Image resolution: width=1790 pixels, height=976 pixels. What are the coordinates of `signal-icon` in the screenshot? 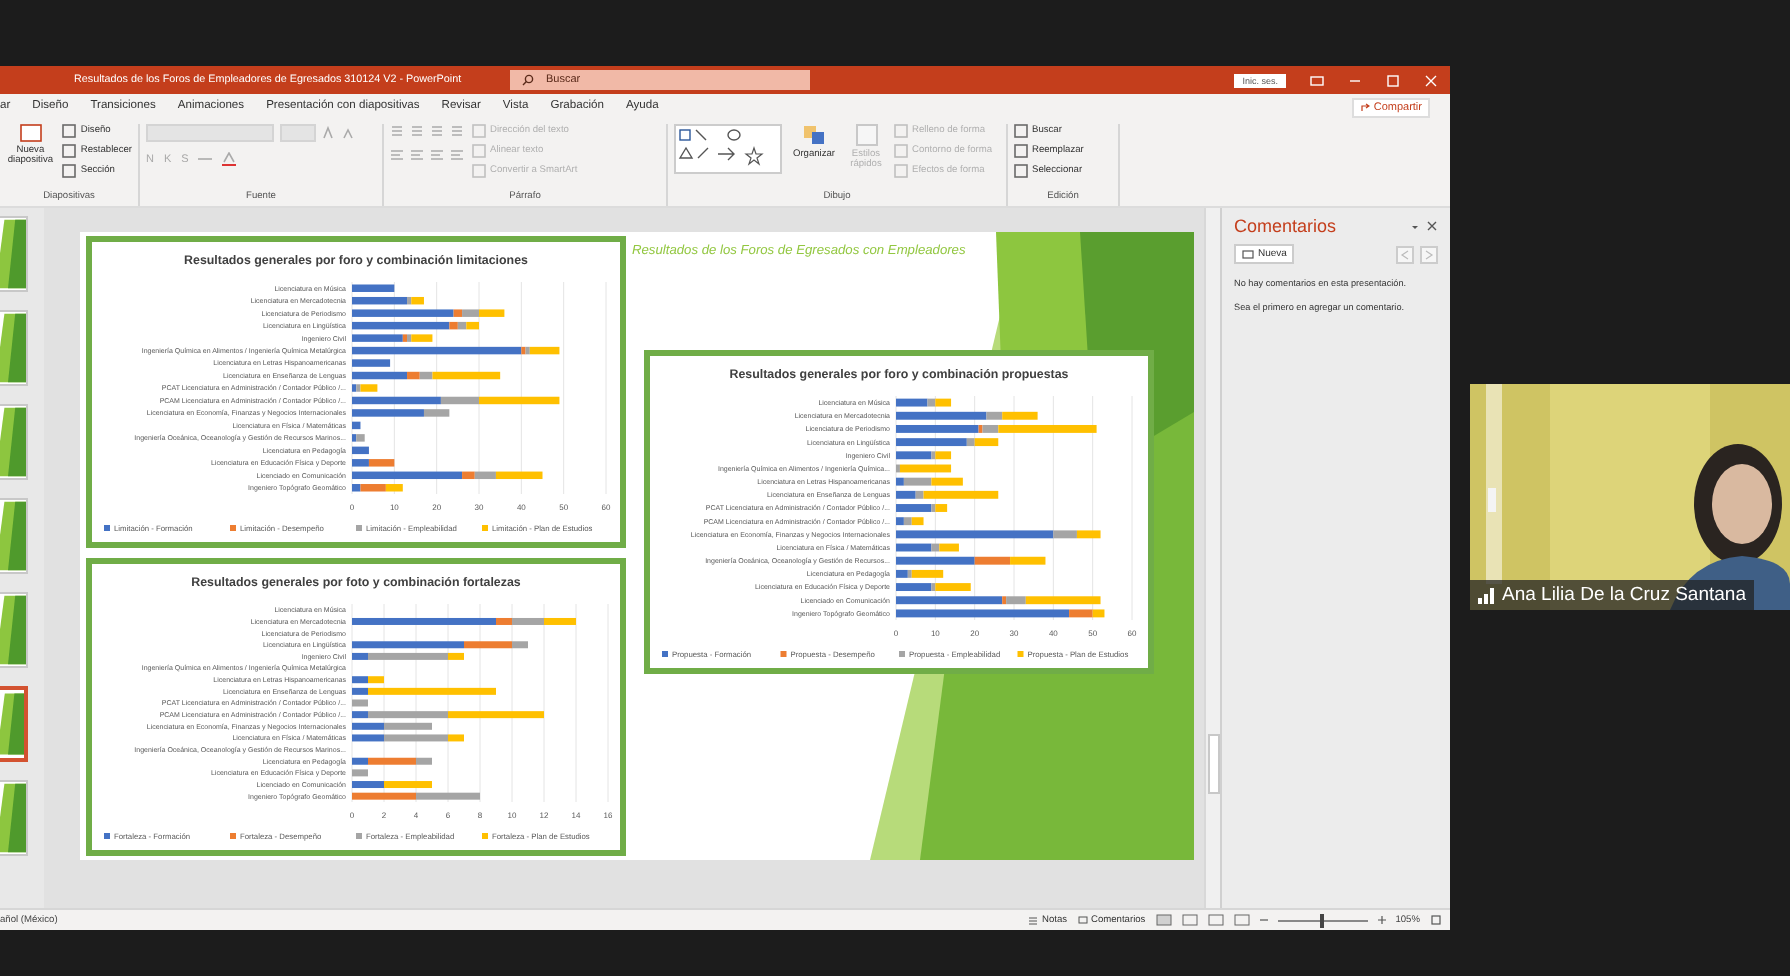 It's located at (1487, 595).